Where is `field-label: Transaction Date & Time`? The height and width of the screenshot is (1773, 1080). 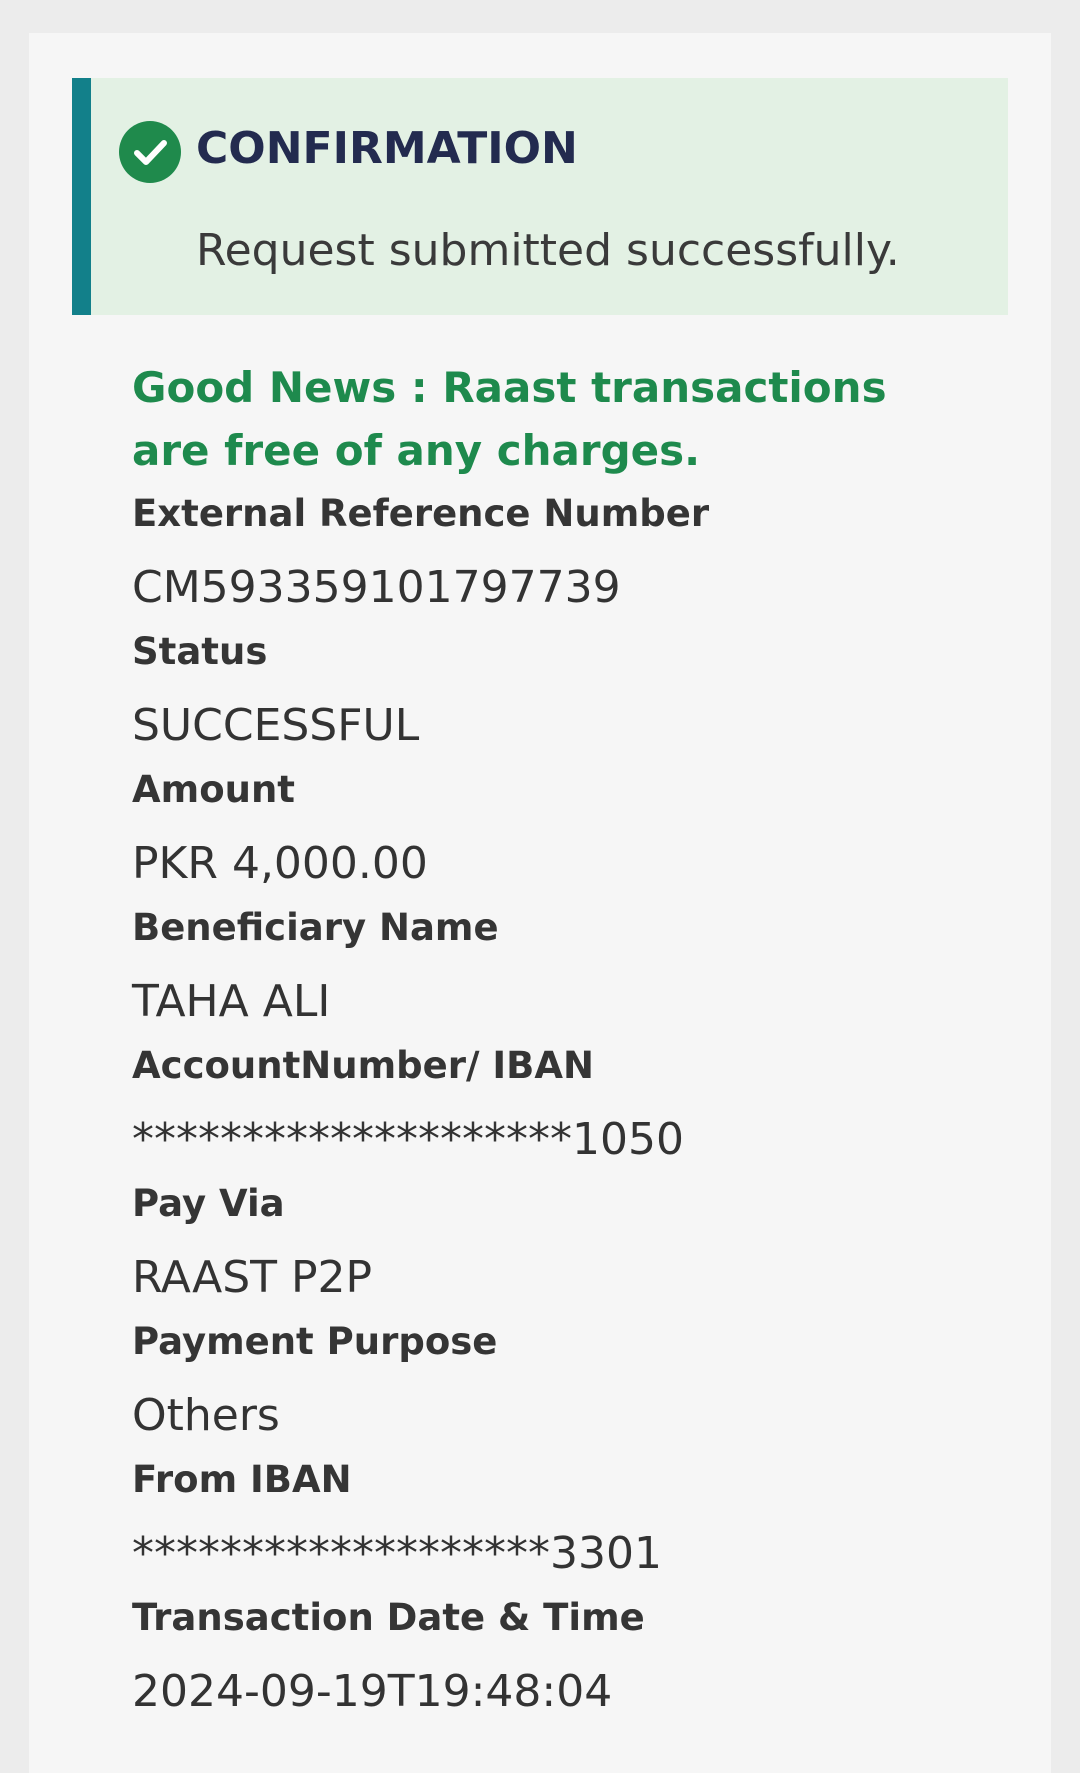
field-label: Transaction Date & Time is located at coordinates (388, 1617).